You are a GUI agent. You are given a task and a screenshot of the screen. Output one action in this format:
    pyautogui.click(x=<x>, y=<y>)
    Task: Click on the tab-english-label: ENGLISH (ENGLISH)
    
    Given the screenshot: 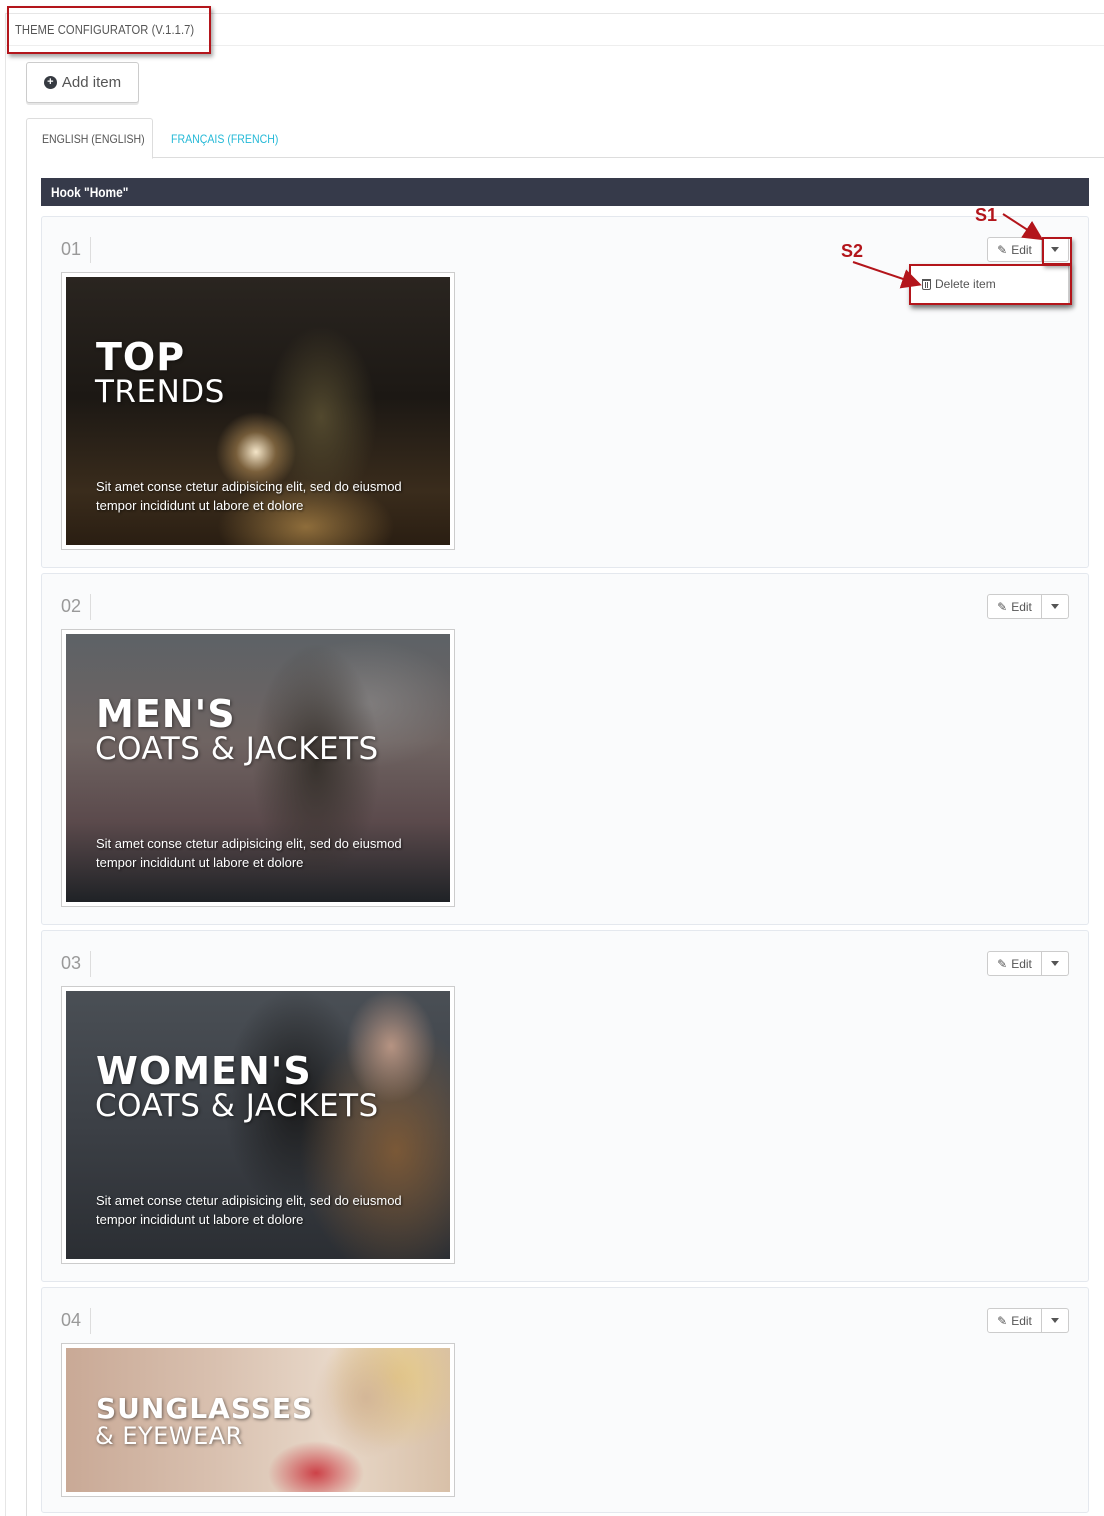 What is the action you would take?
    pyautogui.click(x=93, y=138)
    